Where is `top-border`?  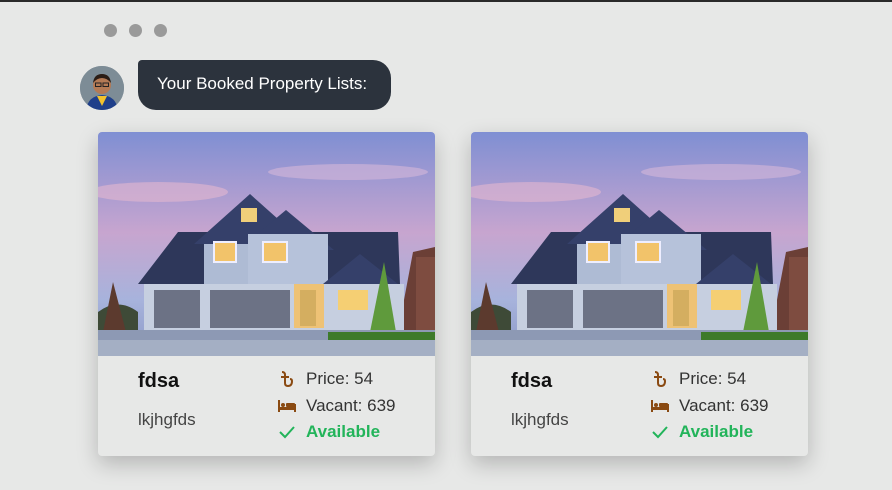 top-border is located at coordinates (446, 1).